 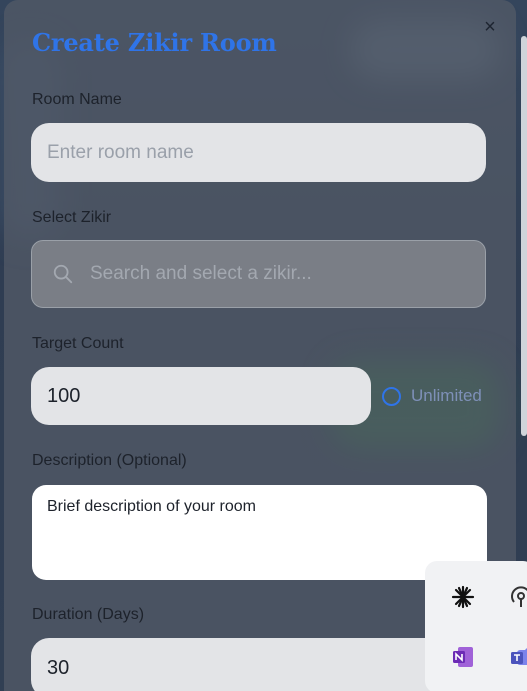 What do you see at coordinates (258, 664) in the screenshot?
I see `duration-input: 30` at bounding box center [258, 664].